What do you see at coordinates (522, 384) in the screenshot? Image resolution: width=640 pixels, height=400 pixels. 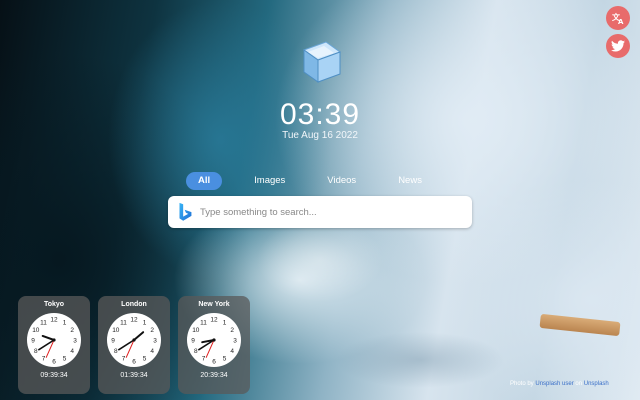 I see `credit-prefix: Photo by` at bounding box center [522, 384].